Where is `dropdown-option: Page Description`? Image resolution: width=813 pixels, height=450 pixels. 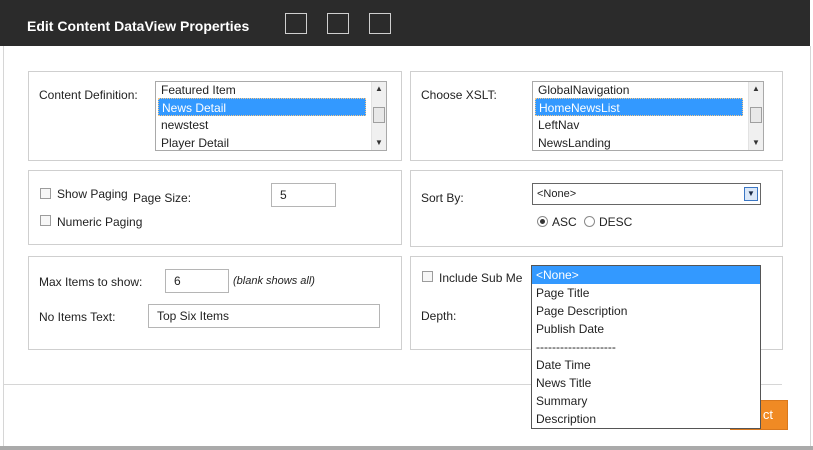 dropdown-option: Page Description is located at coordinates (646, 311).